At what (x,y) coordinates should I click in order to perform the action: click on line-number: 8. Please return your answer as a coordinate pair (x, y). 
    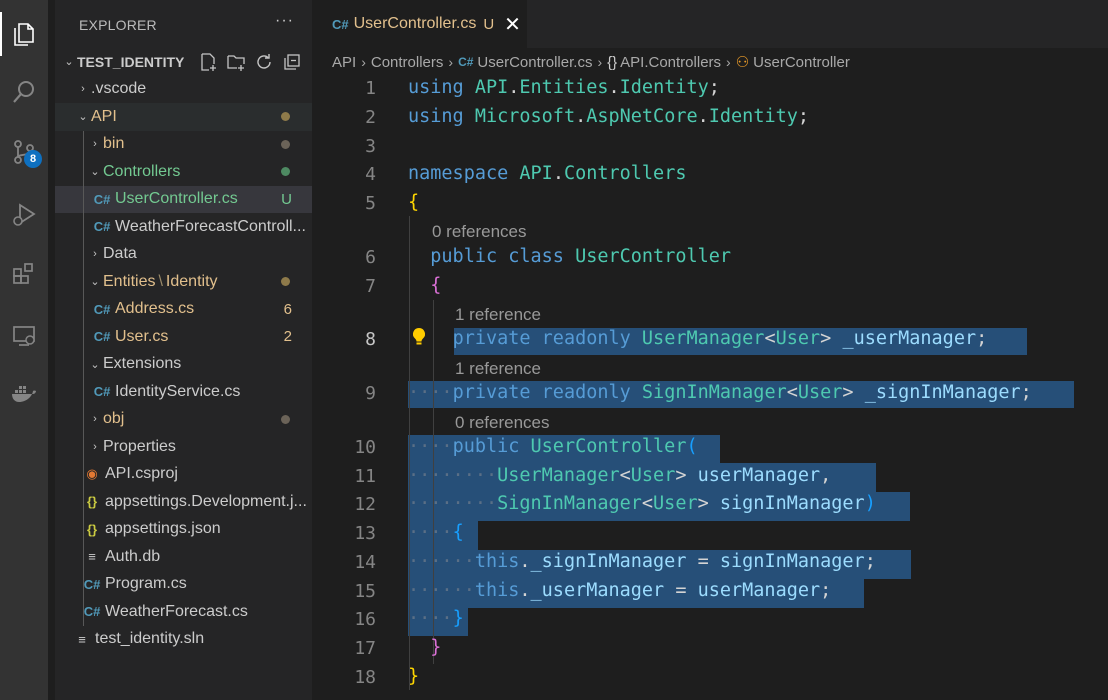
    Looking at the image, I should click on (370, 339).